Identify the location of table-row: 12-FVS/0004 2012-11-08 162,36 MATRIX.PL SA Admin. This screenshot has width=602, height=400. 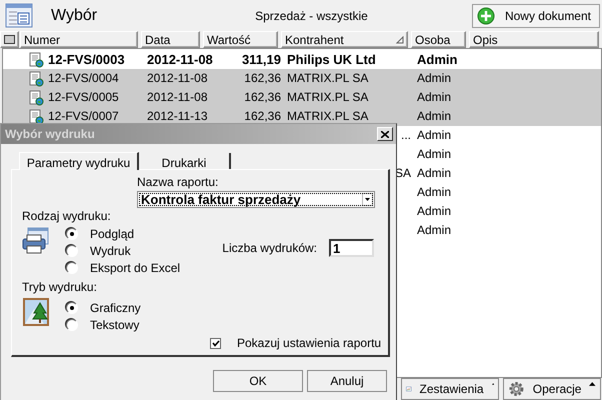
(302, 78).